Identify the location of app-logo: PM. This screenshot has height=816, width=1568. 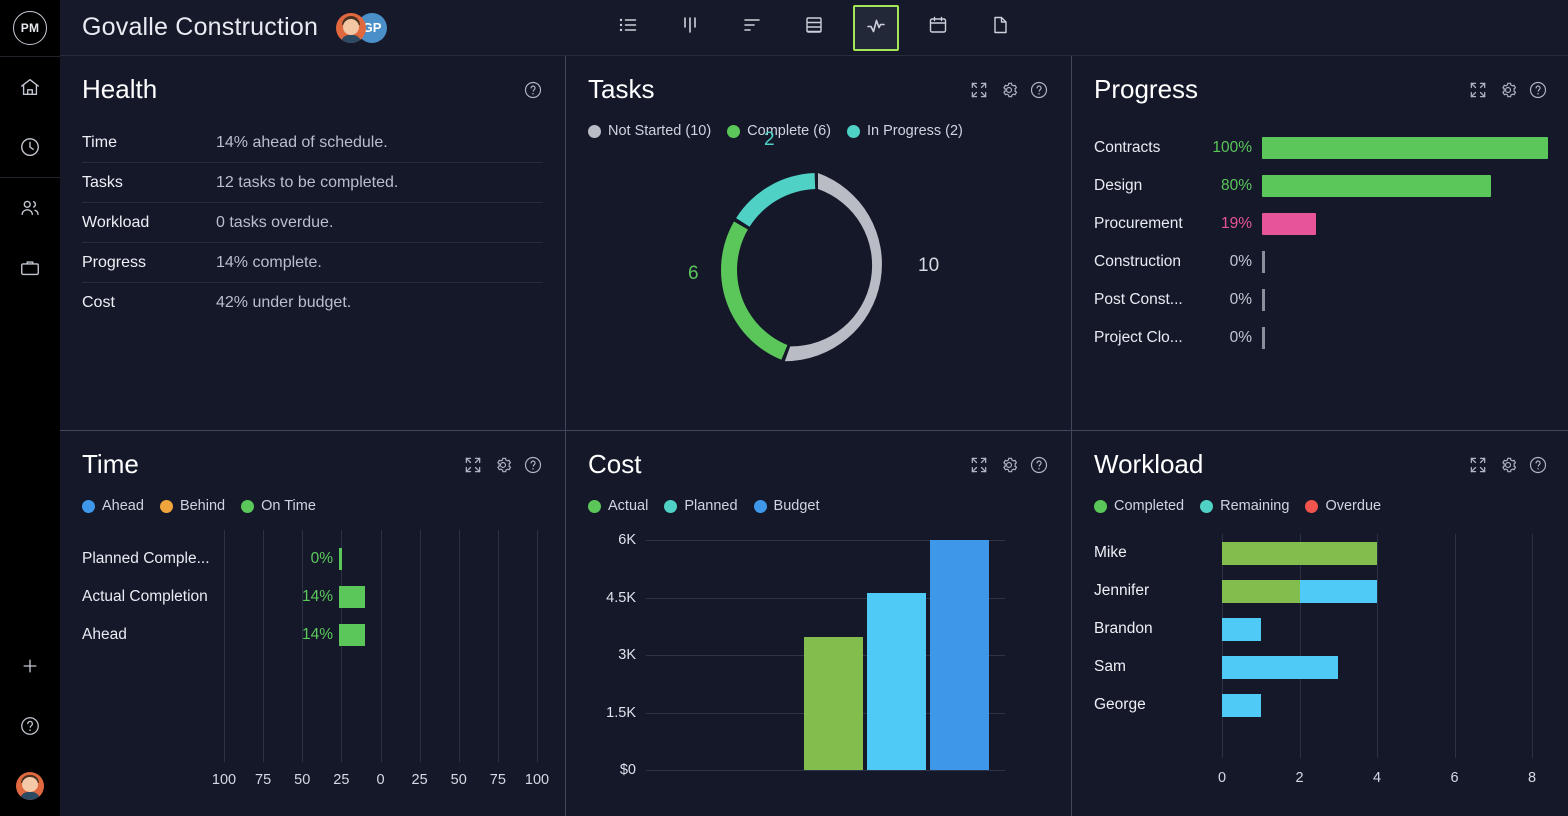
(30, 28).